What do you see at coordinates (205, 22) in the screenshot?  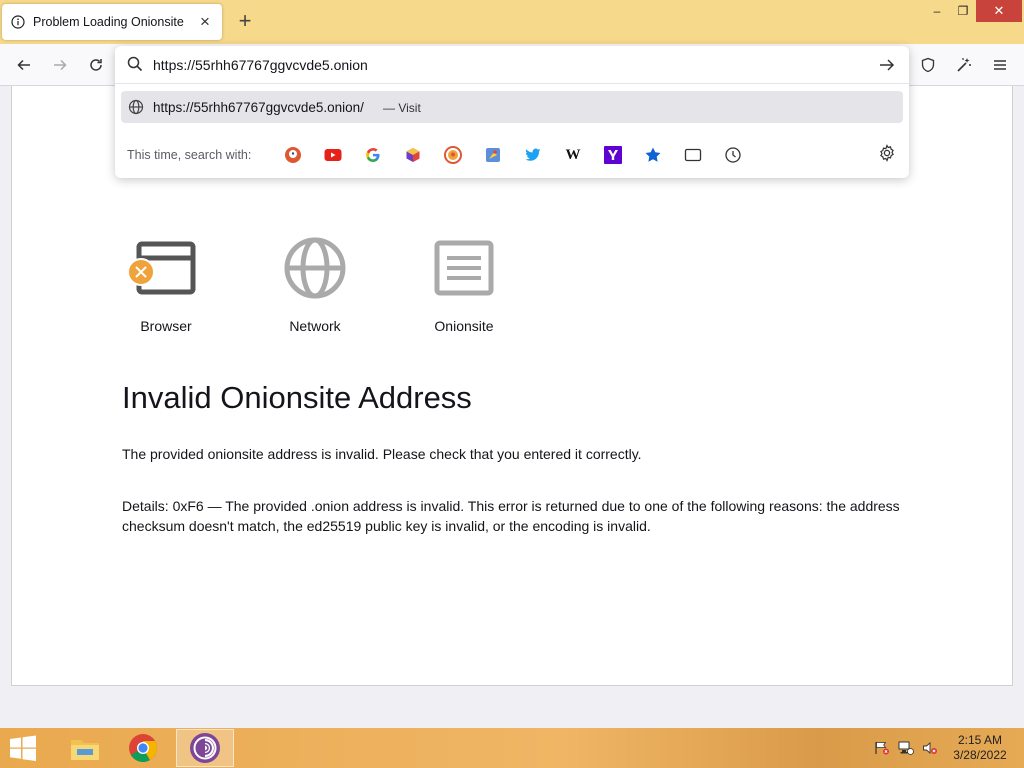 I see `tab-close-icon: ×` at bounding box center [205, 22].